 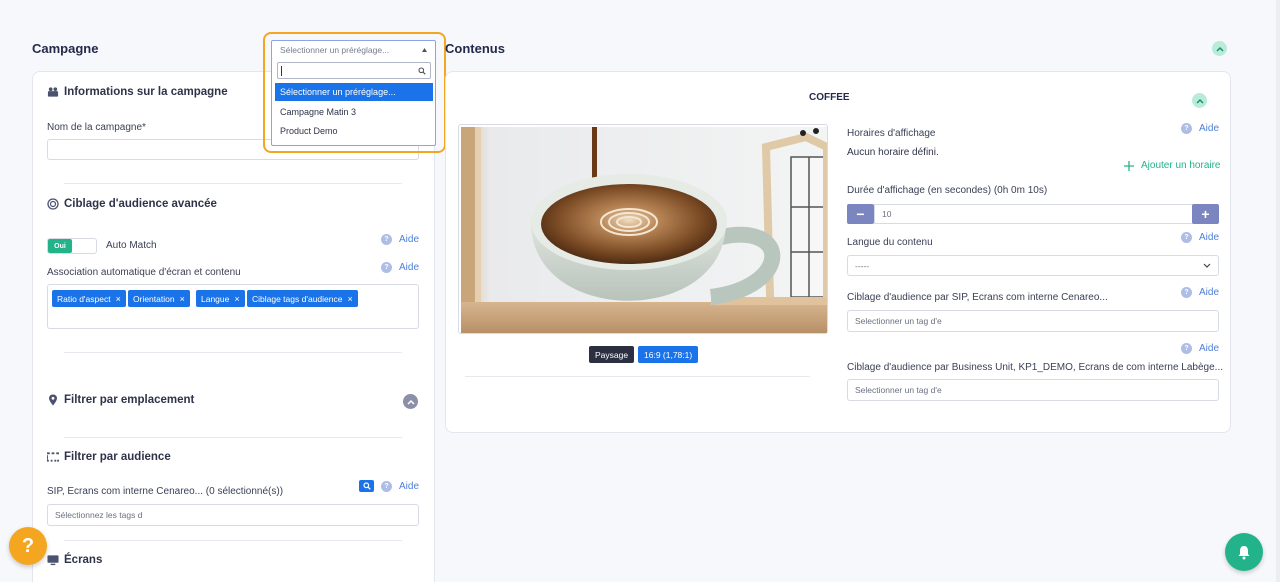 I want to click on bell-icon, so click(x=1244, y=552).